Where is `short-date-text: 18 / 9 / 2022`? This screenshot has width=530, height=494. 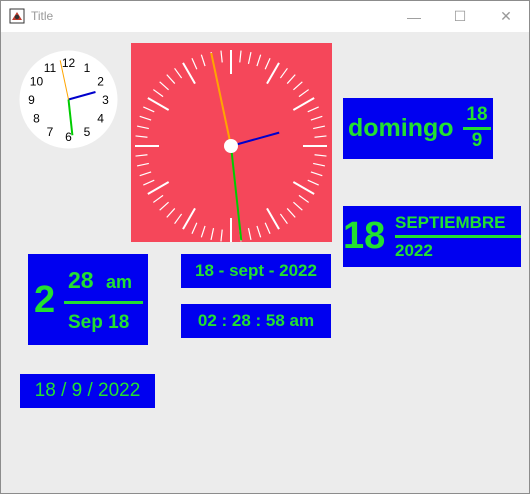 short-date-text: 18 / 9 / 2022 is located at coordinates (87, 390).